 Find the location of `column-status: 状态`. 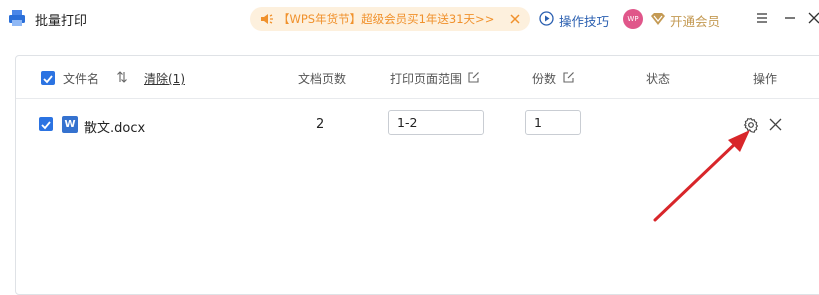

column-status: 状态 is located at coordinates (658, 79).